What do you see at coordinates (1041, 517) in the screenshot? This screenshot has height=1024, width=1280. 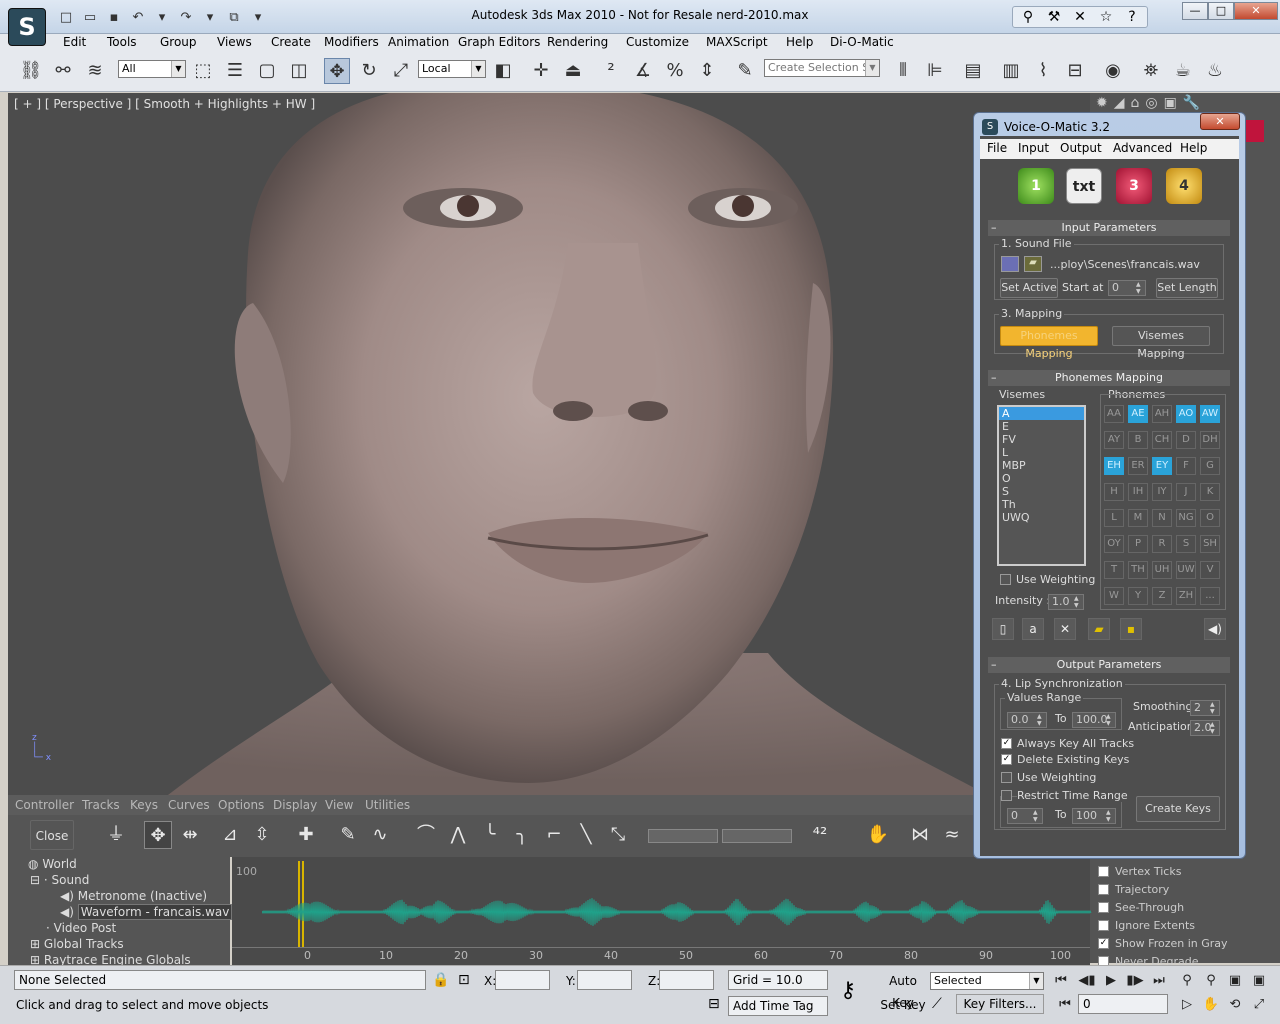 I see `viseme-item: UWQ` at bounding box center [1041, 517].